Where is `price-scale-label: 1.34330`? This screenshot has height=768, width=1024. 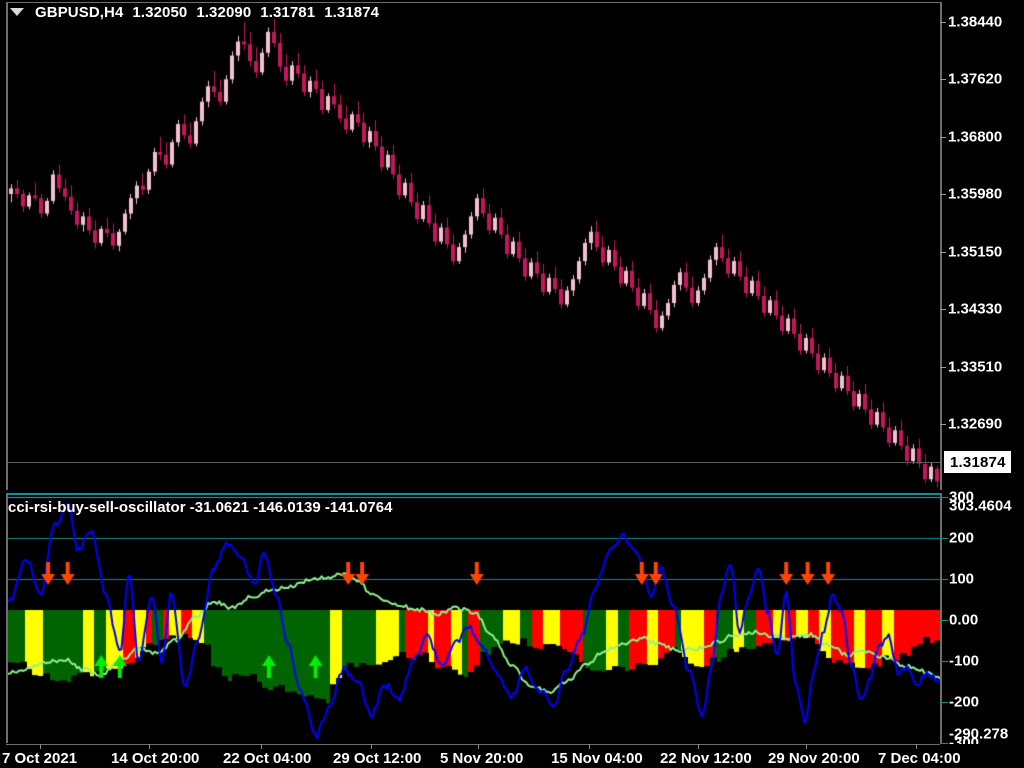
price-scale-label: 1.34330 is located at coordinates (975, 309).